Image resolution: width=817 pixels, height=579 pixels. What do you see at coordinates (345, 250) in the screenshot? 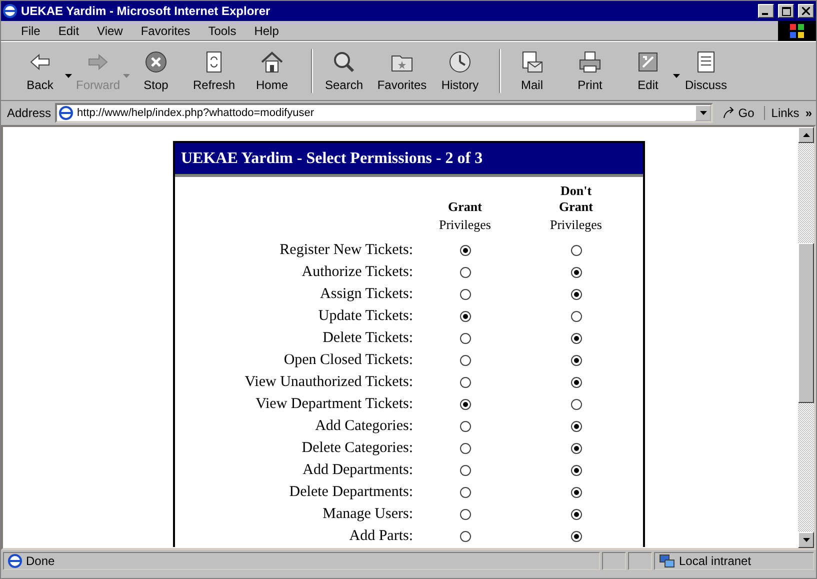
I see `permission-label: Register New Tickets:` at bounding box center [345, 250].